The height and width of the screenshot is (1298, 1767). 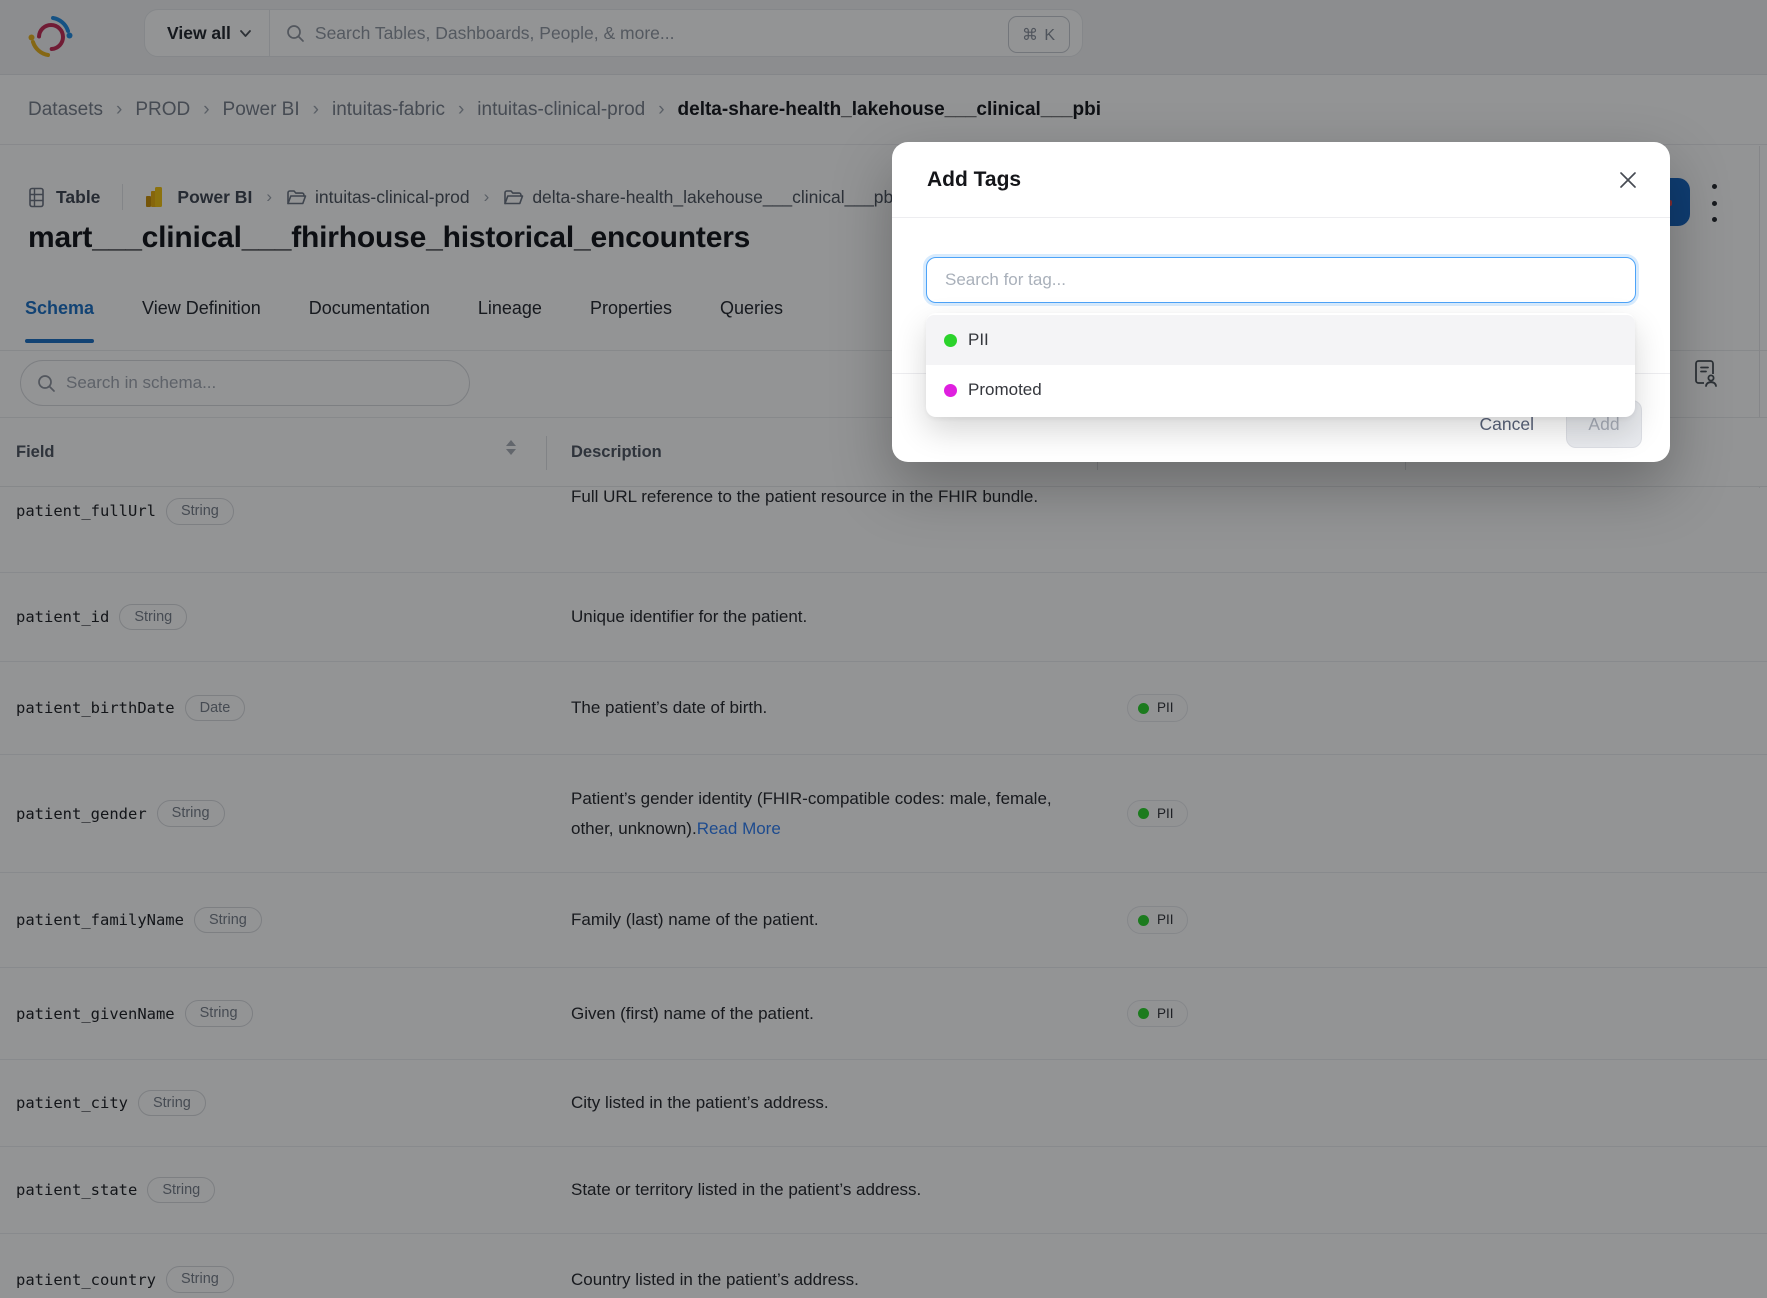 I want to click on add-tags-modal: Add Tags Cancel Add PII Promoted, so click(x=1281, y=302).